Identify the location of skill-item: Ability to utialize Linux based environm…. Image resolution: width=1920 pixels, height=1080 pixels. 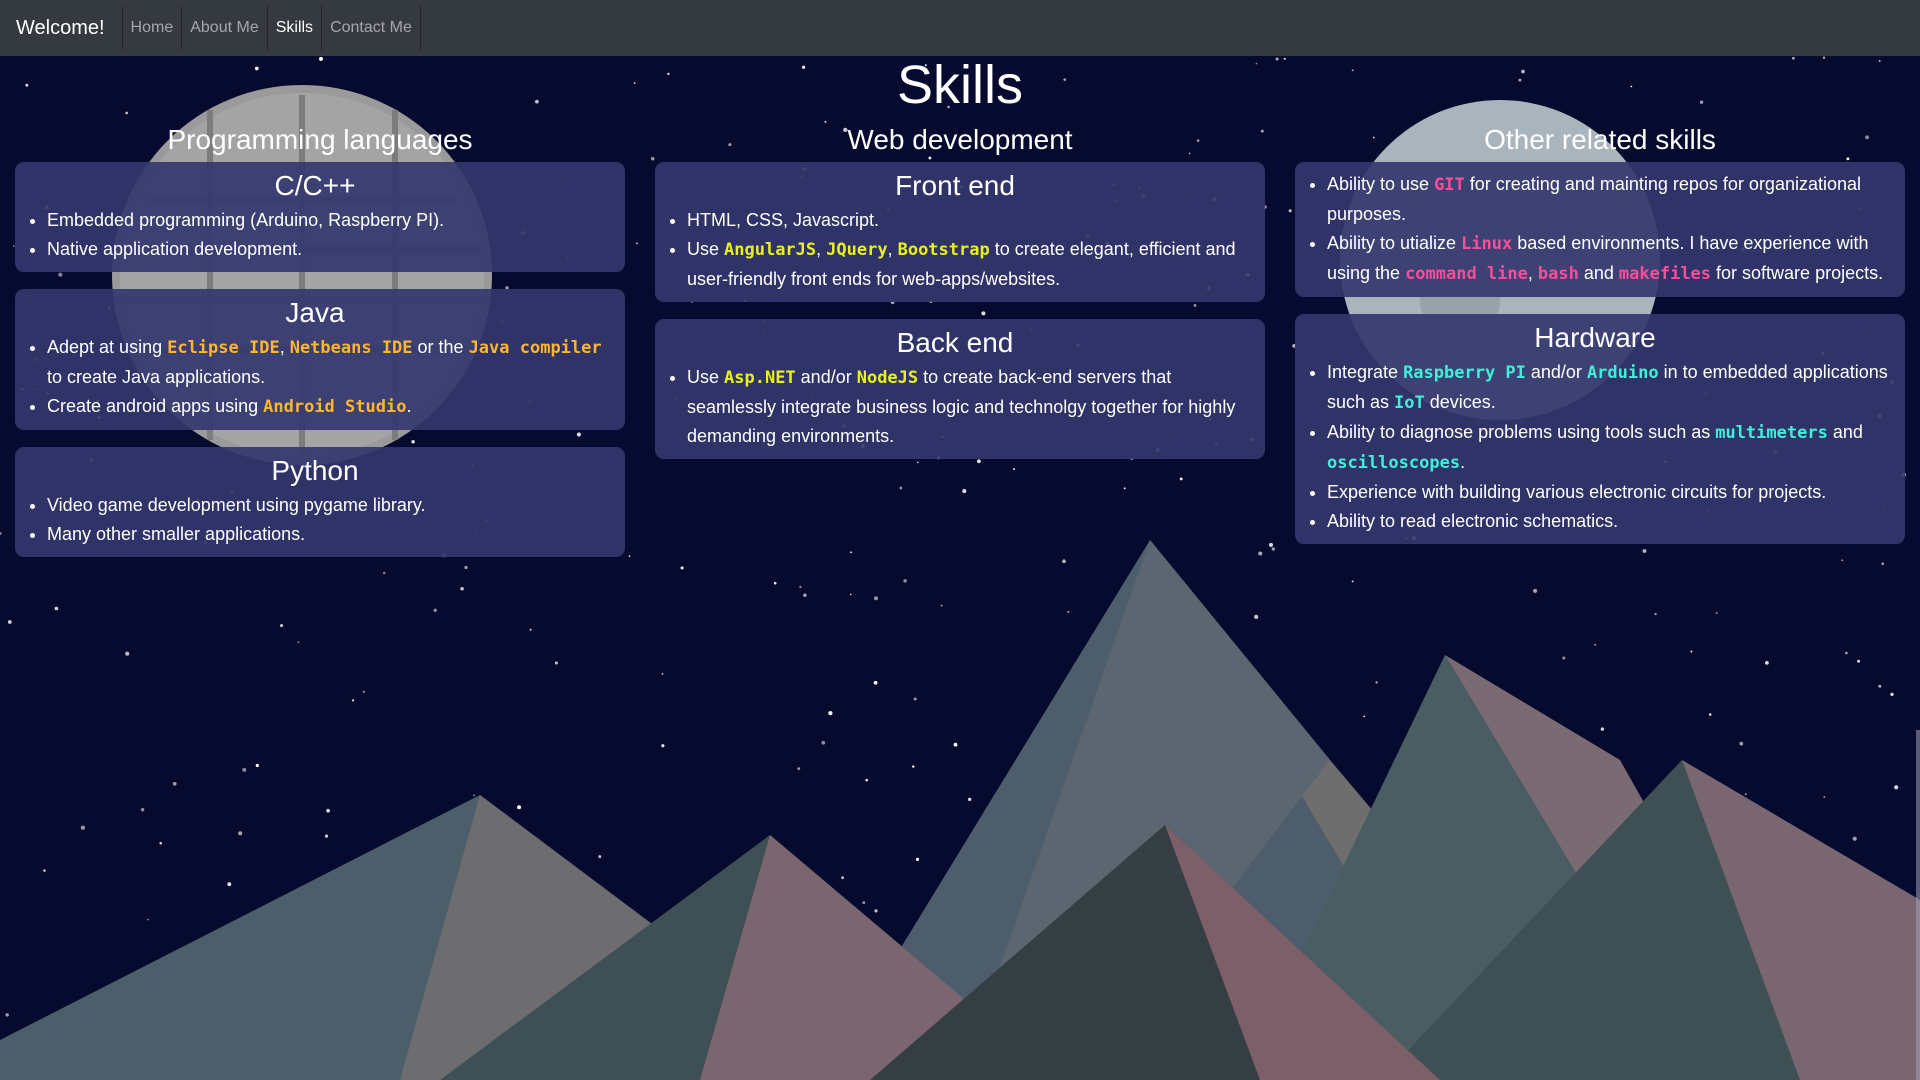
(1611, 259).